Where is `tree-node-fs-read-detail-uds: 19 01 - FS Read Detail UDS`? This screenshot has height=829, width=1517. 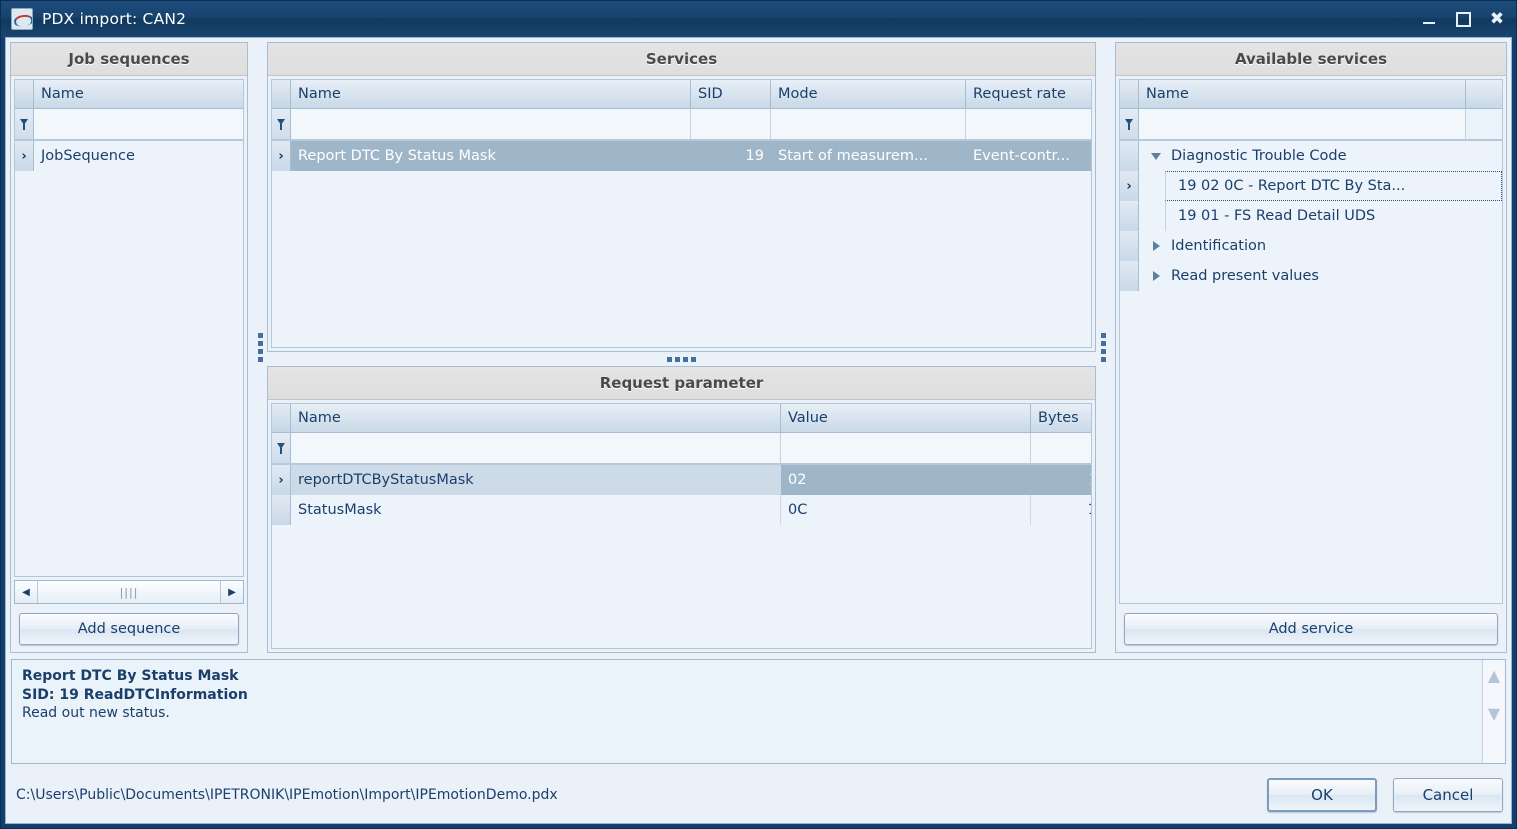
tree-node-fs-read-detail-uds: 19 01 - FS Read Detail UDS is located at coordinates (1311, 216).